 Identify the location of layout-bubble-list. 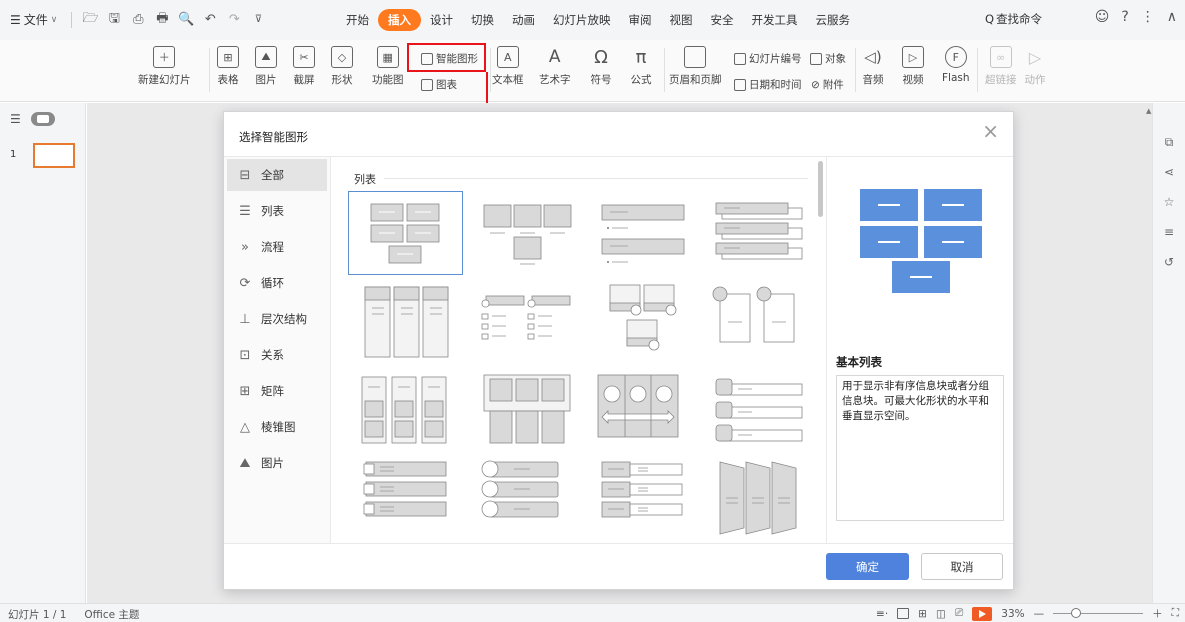
(525, 500).